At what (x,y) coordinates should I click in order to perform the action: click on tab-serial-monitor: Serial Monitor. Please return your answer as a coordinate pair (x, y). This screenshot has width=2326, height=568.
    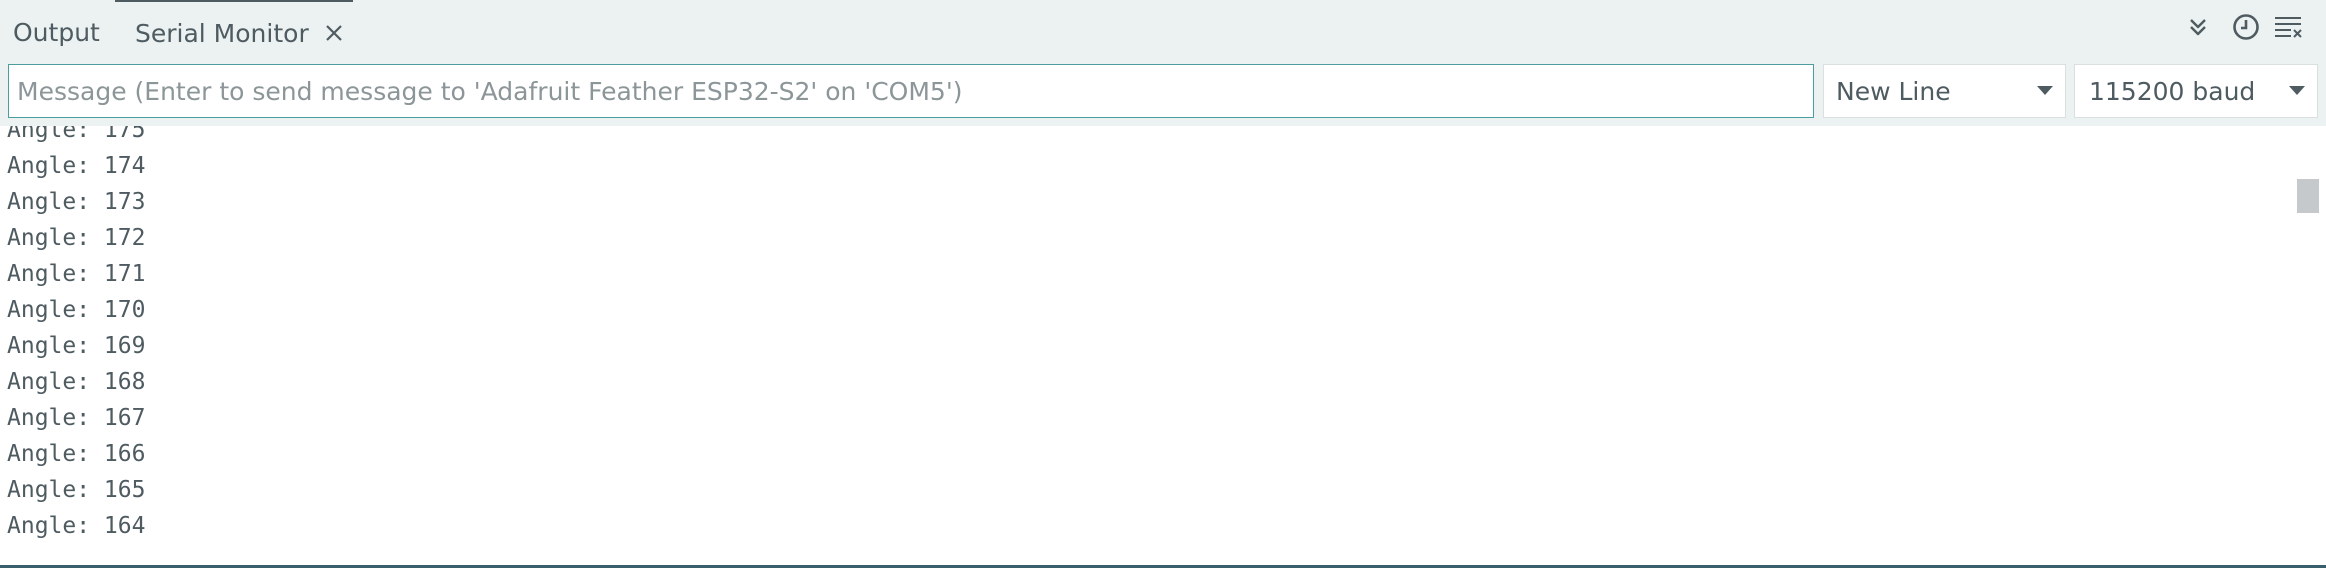
    Looking at the image, I should click on (234, 32).